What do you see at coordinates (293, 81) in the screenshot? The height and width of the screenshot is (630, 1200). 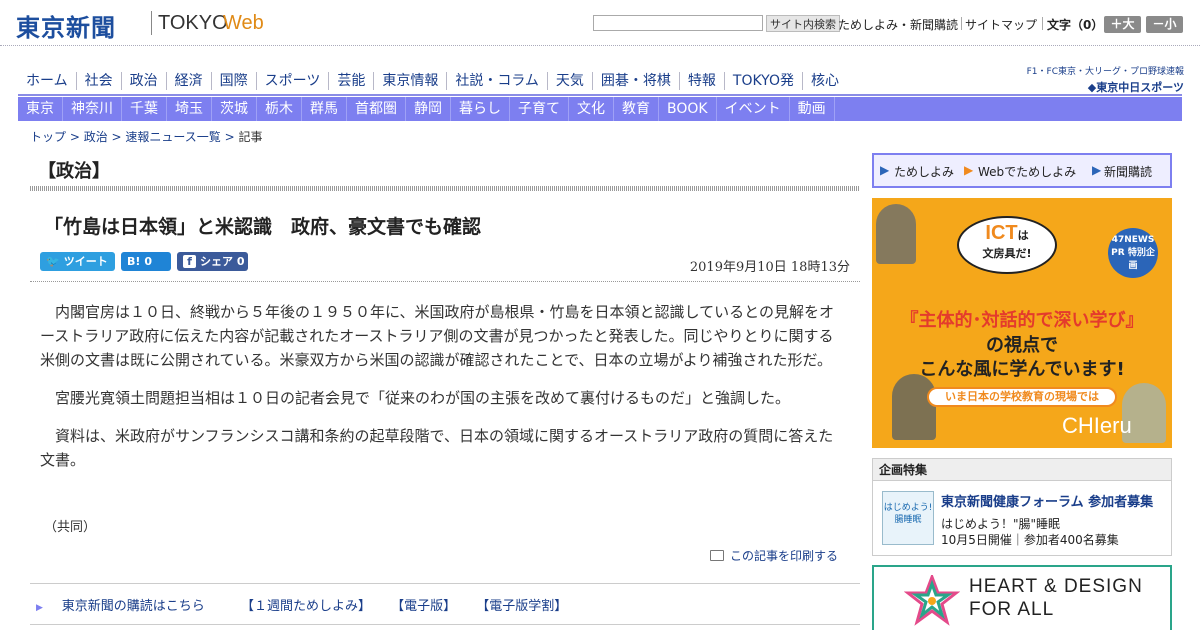 I see `gnav-item-sports: スポーツ` at bounding box center [293, 81].